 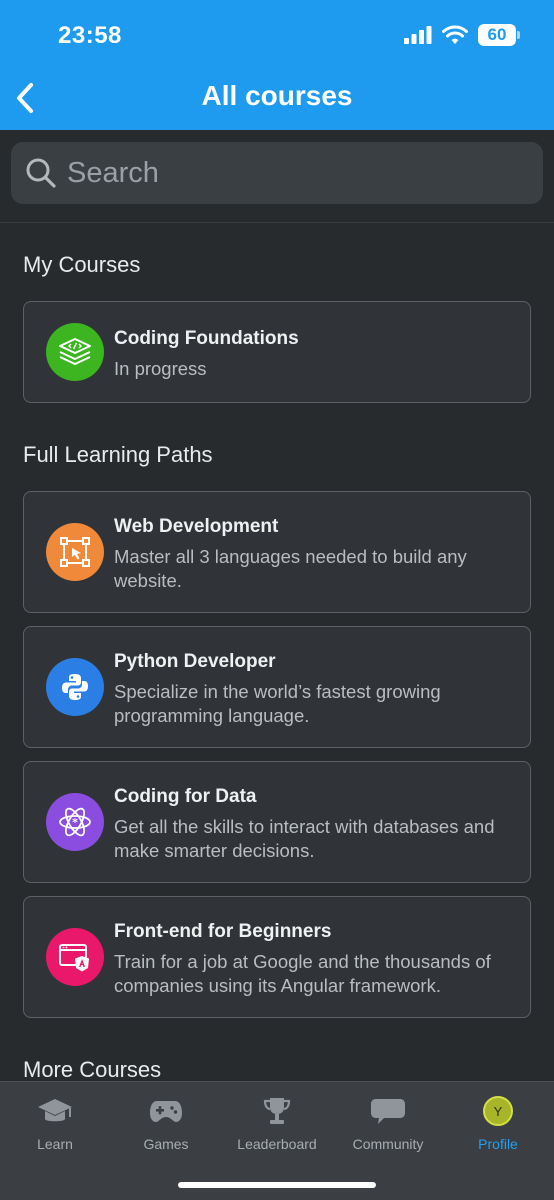 What do you see at coordinates (92, 1069) in the screenshot?
I see `section-title-more-courses: More Courses` at bounding box center [92, 1069].